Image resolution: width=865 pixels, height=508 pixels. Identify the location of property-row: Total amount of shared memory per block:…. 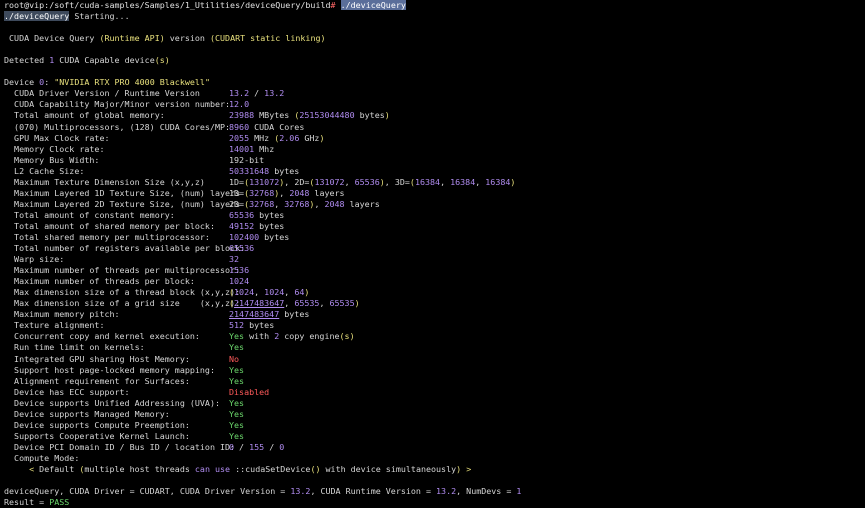
(432, 226).